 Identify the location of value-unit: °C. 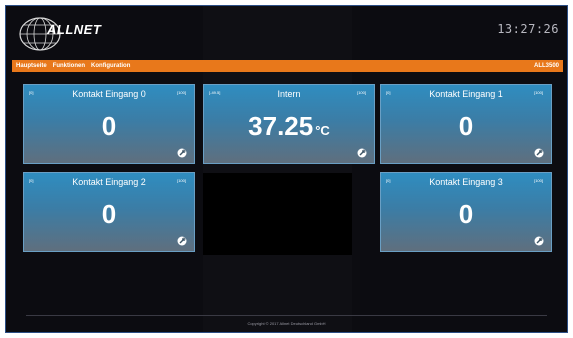
(322, 130).